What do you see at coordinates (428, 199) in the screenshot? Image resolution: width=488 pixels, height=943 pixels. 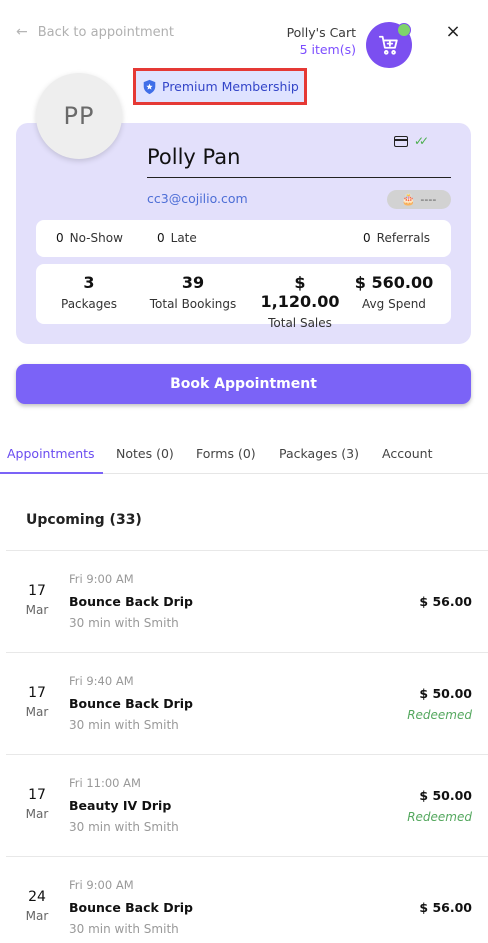 I see `birthday-value: ----` at bounding box center [428, 199].